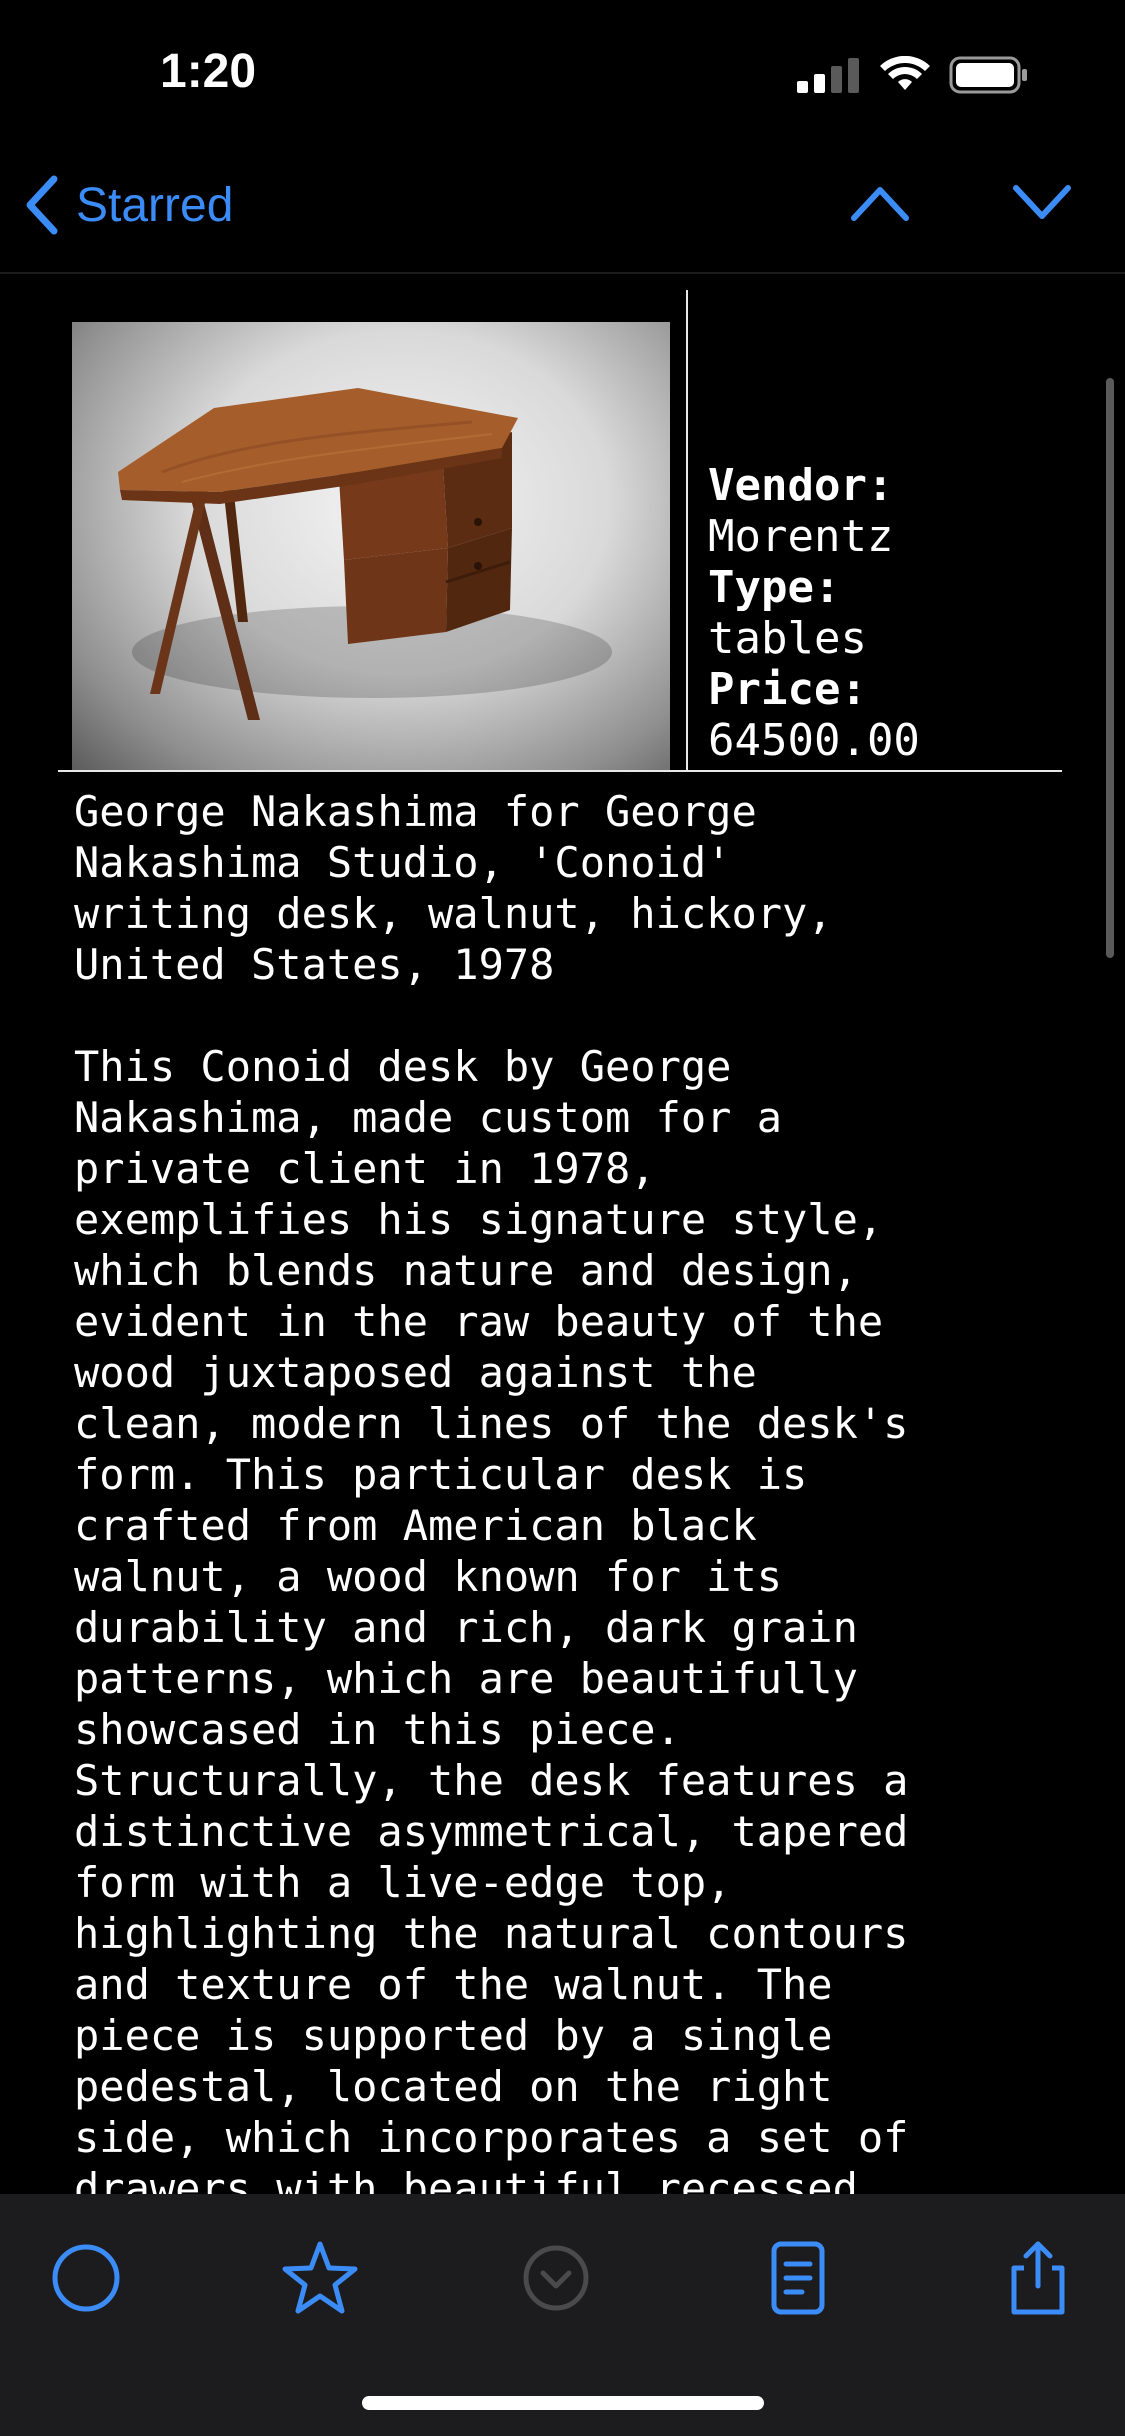  What do you see at coordinates (415, 811) in the screenshot?
I see `title-line: George Nakashima for George` at bounding box center [415, 811].